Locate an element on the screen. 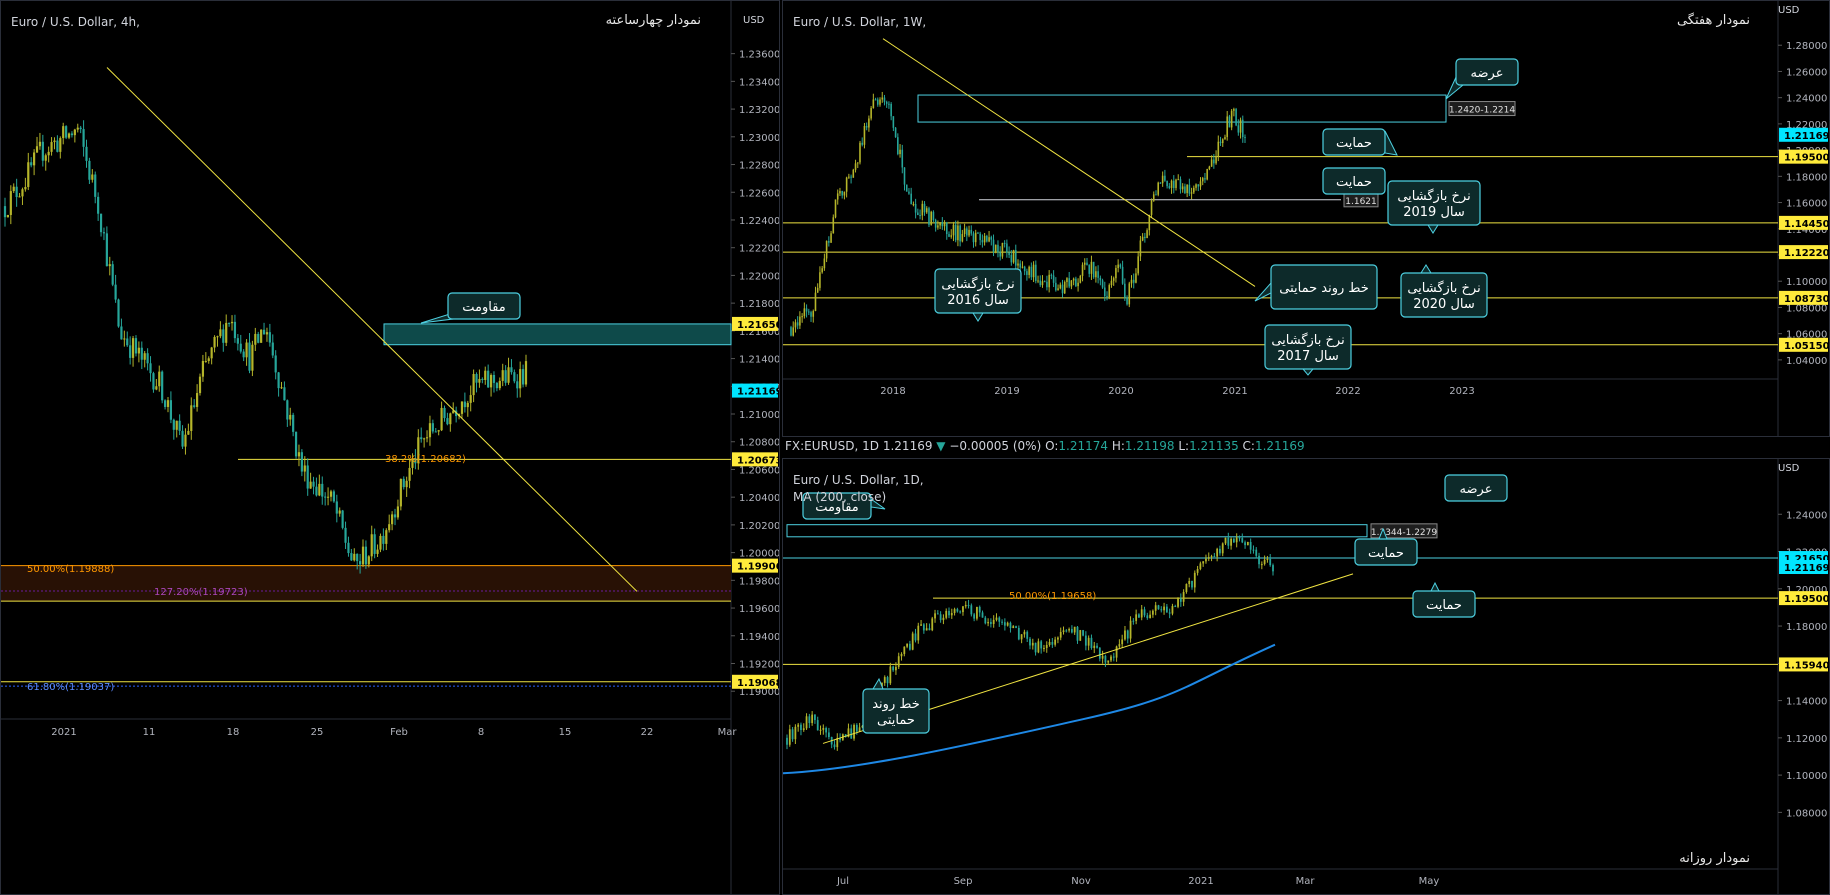  x-tick-label: 2023 is located at coordinates (1461, 391).